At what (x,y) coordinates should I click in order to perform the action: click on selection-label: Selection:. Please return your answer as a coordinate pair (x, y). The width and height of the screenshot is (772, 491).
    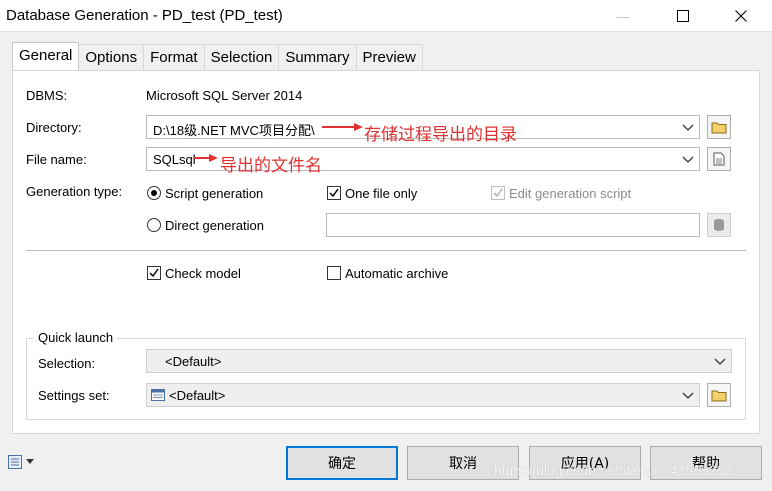
    Looking at the image, I should click on (67, 363).